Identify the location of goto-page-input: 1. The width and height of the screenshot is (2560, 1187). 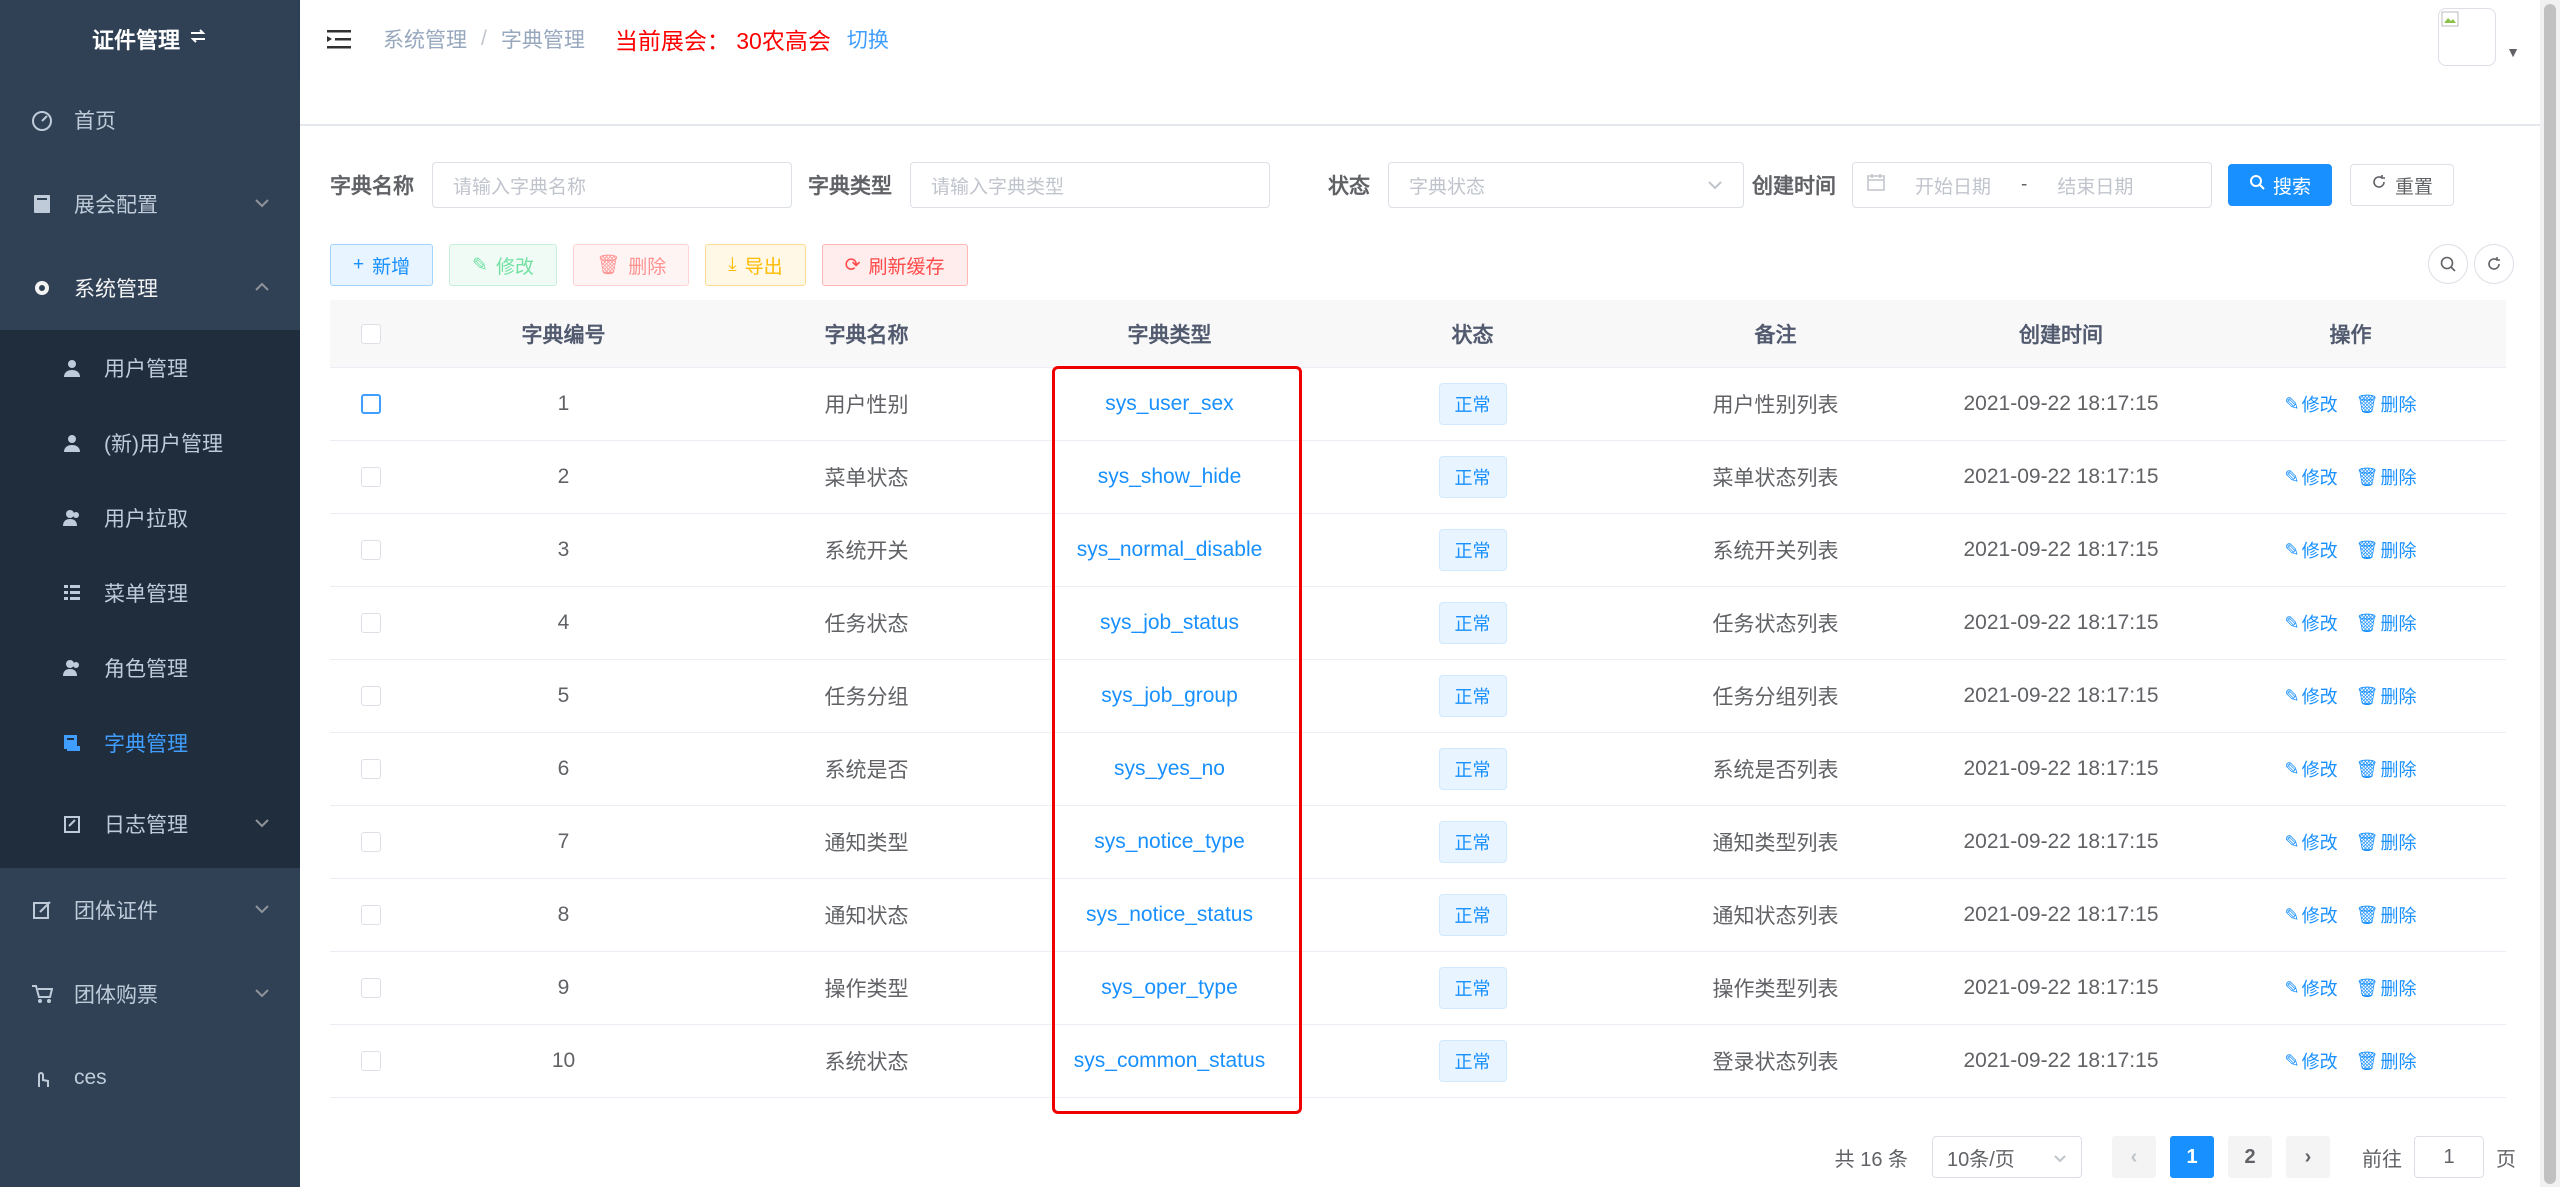
(2449, 1157).